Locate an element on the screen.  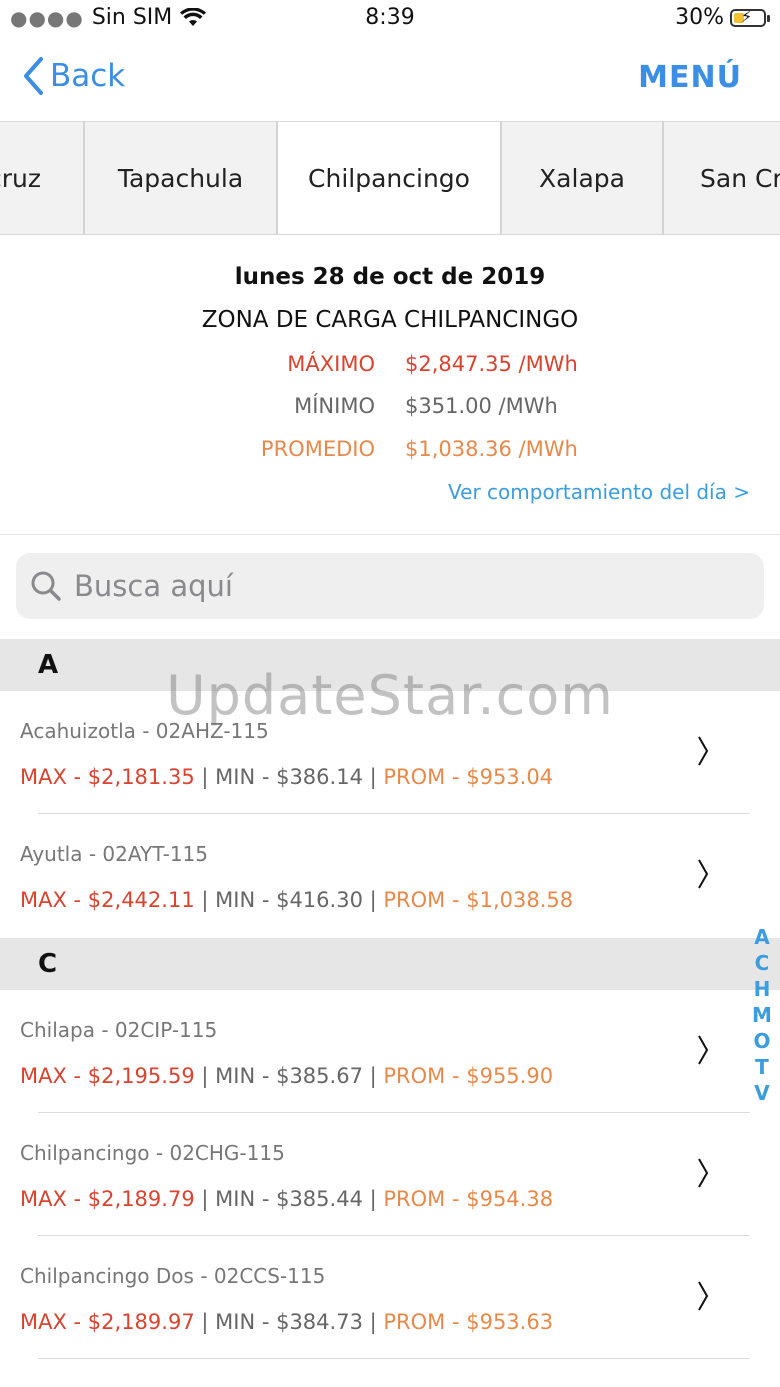
tab-chilpancingo: Chilpancingo is located at coordinates (390, 178).